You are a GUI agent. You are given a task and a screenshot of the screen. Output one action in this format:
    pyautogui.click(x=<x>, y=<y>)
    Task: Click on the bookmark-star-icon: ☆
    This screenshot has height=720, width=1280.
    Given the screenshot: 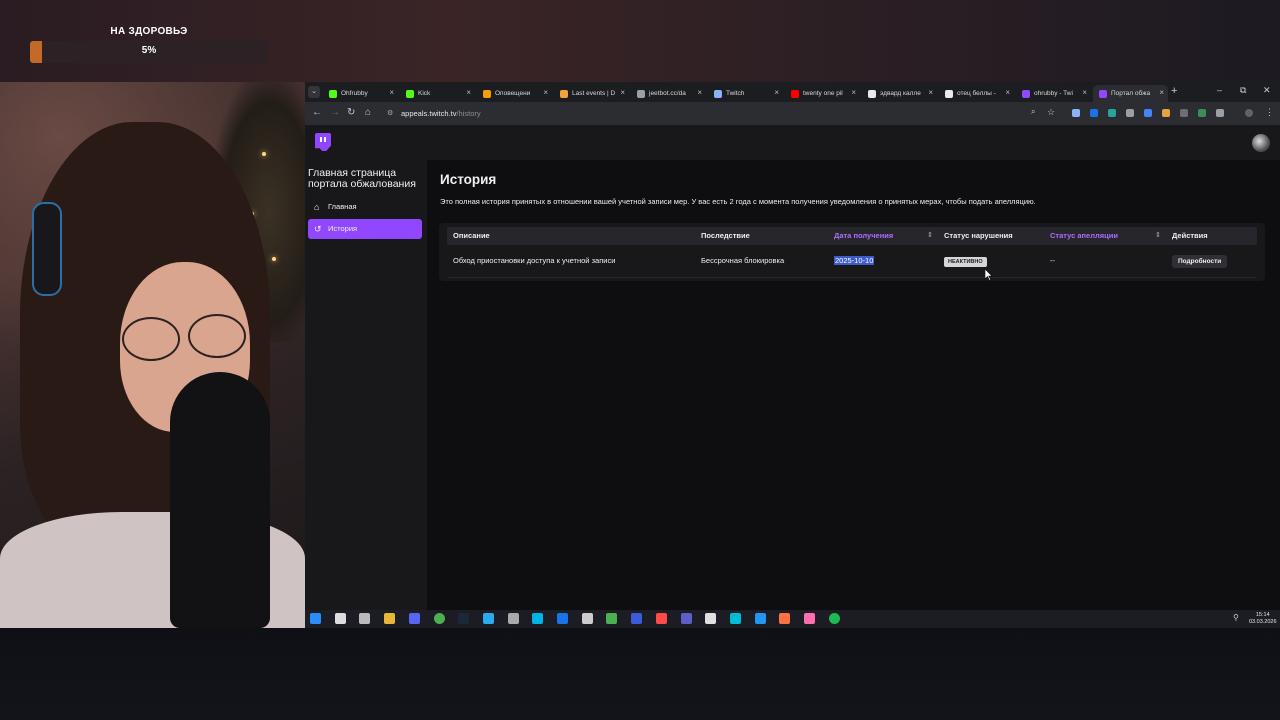 What is the action you would take?
    pyautogui.click(x=1051, y=112)
    